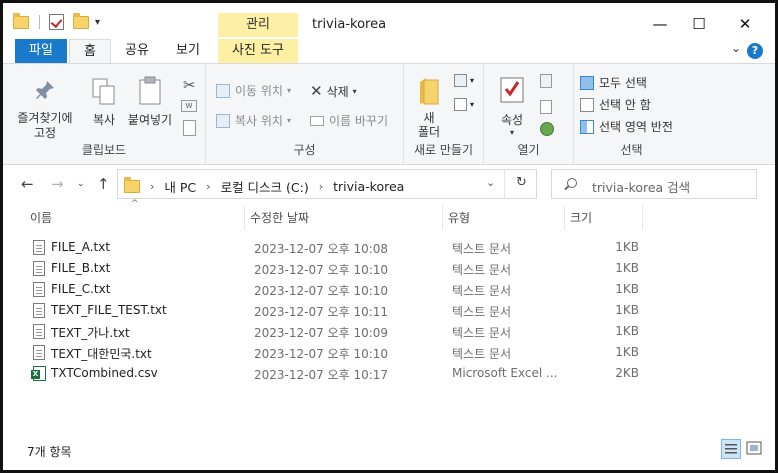  Describe the element at coordinates (97, 22) in the screenshot. I see `customize-toolbar-chevron-icon: ▾` at that location.